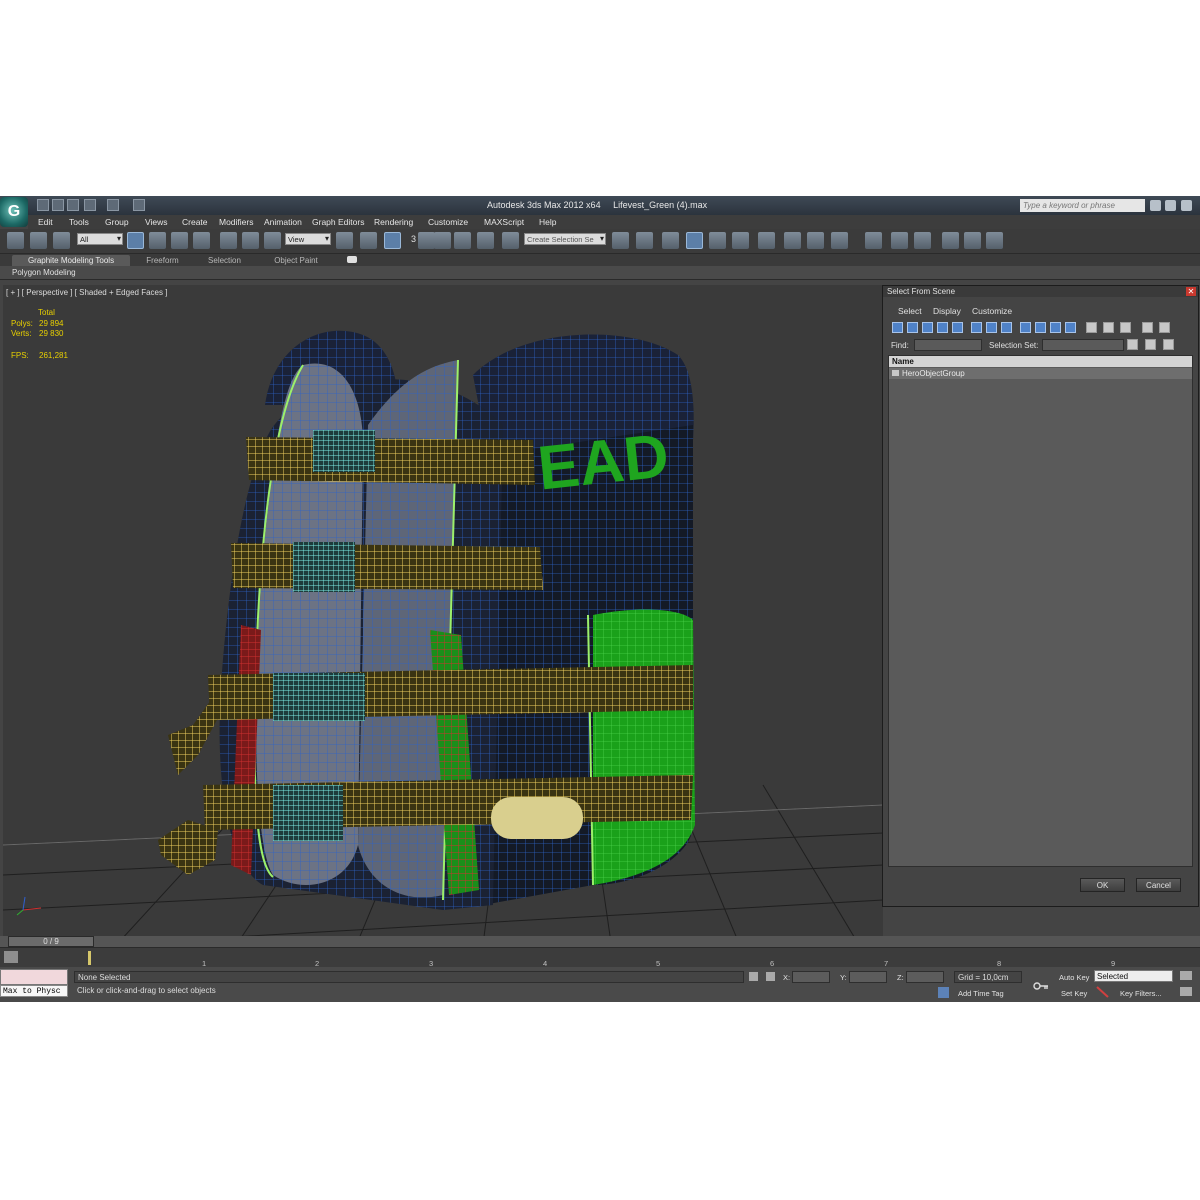  What do you see at coordinates (34, 977) in the screenshot?
I see `maxscript-output` at bounding box center [34, 977].